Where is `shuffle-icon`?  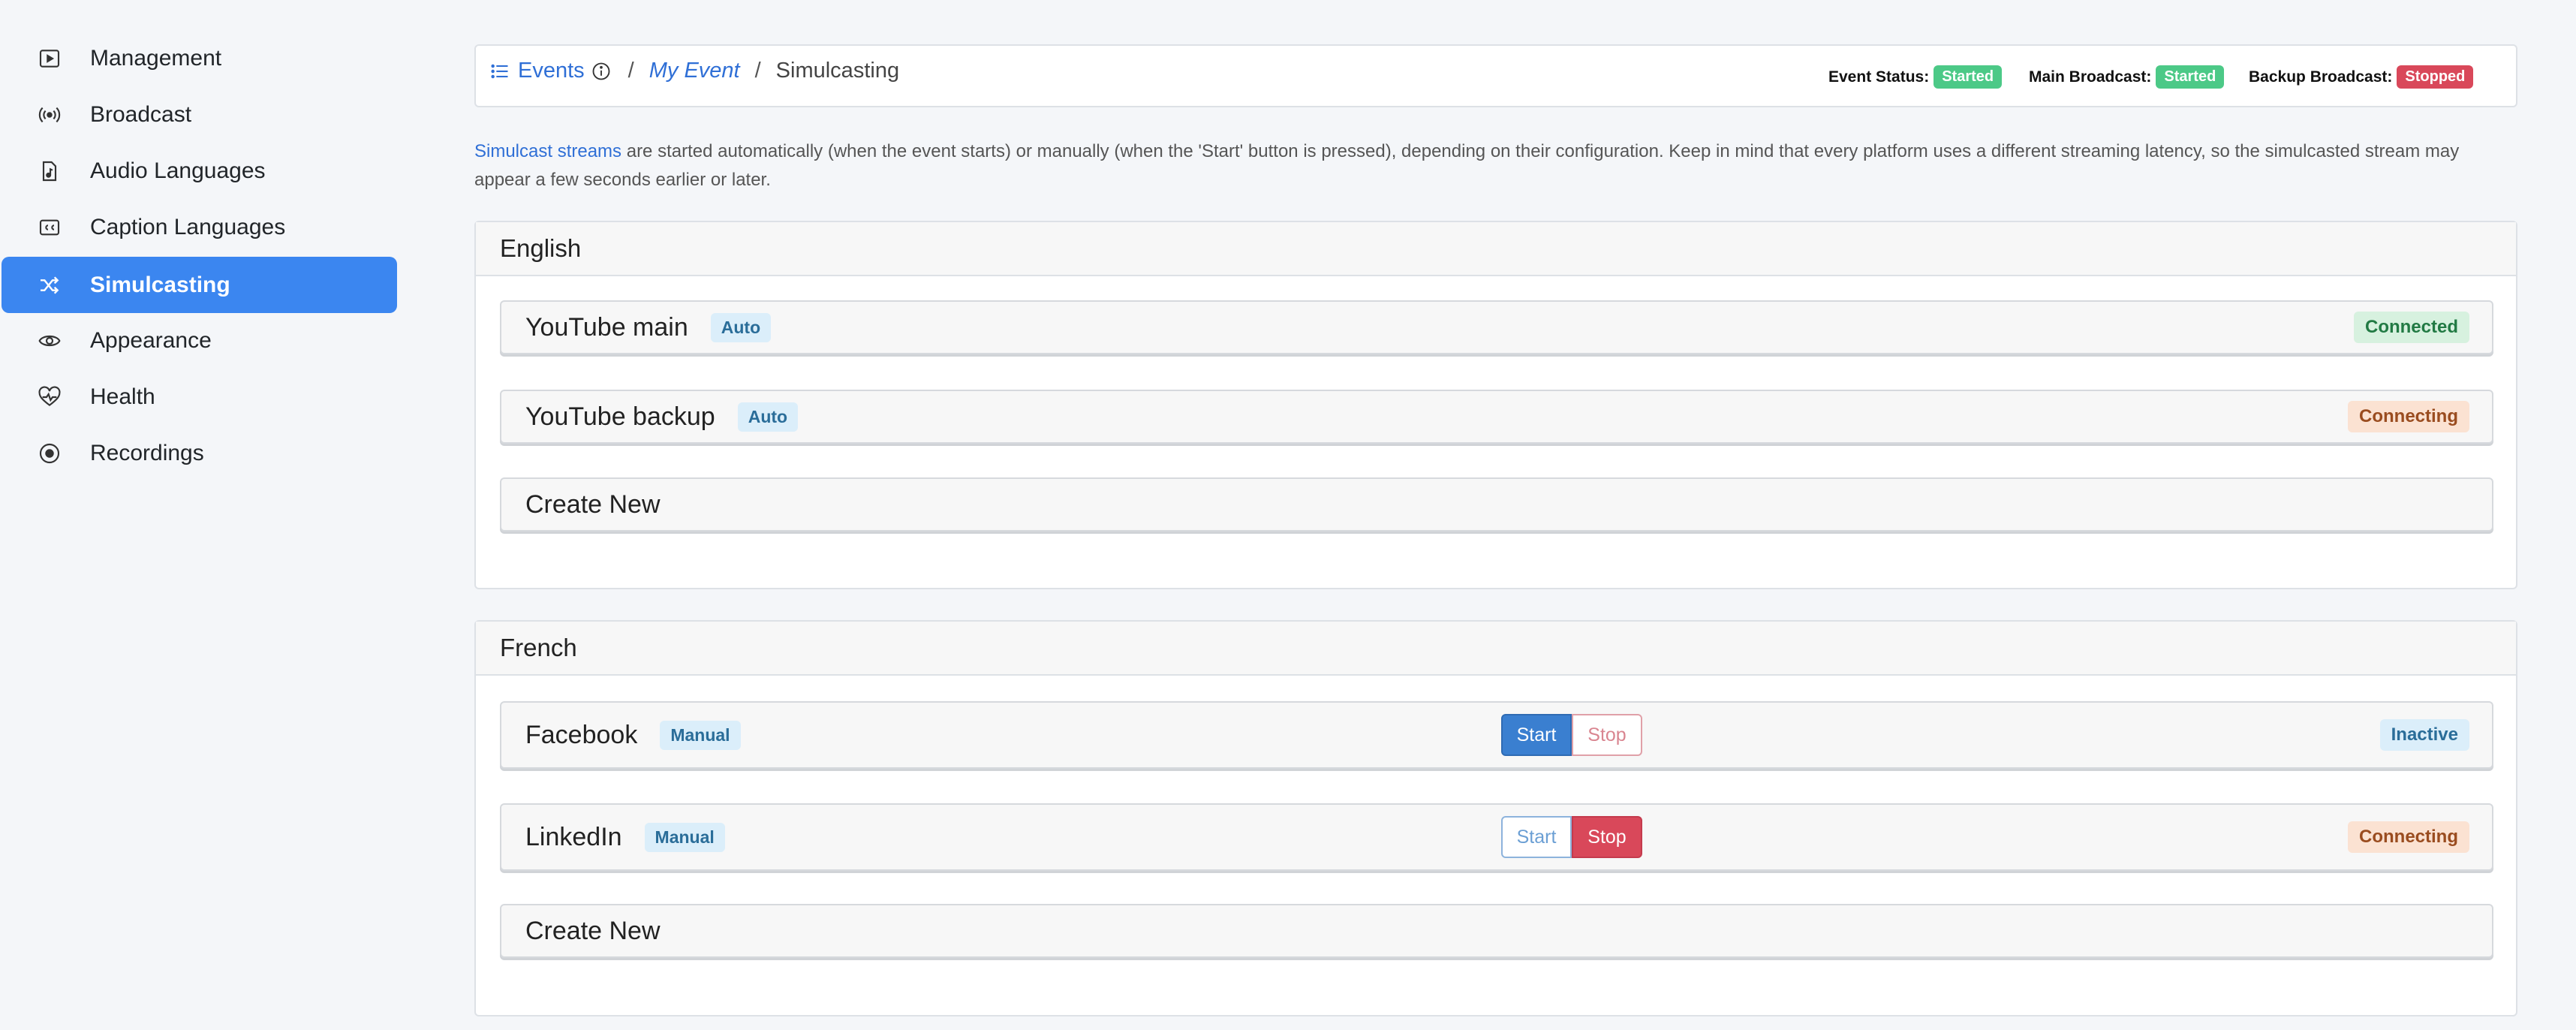
shuffle-icon is located at coordinates (49, 285).